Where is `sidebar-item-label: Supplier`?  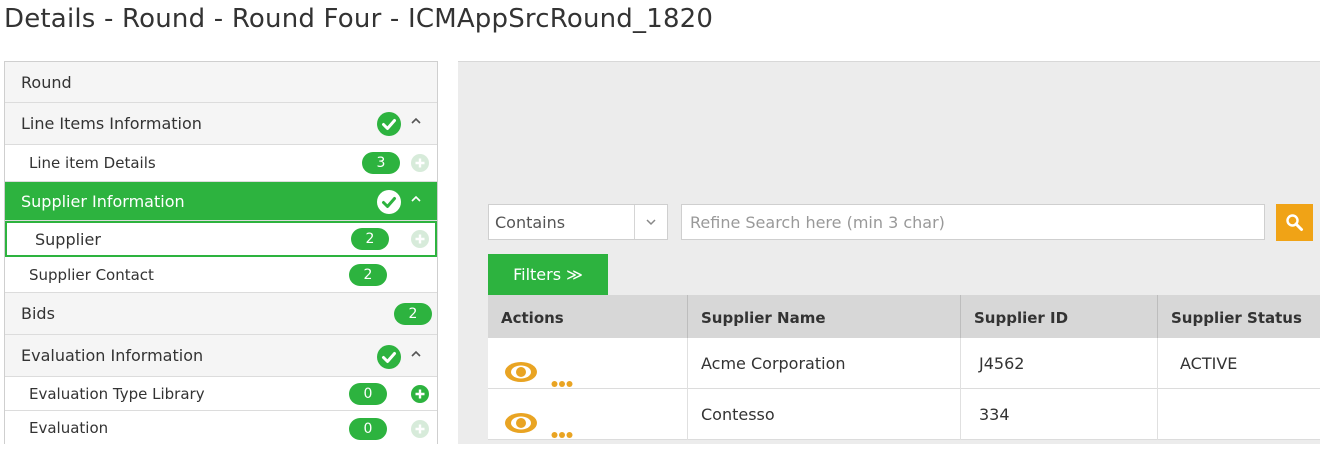
sidebar-item-label: Supplier is located at coordinates (68, 239).